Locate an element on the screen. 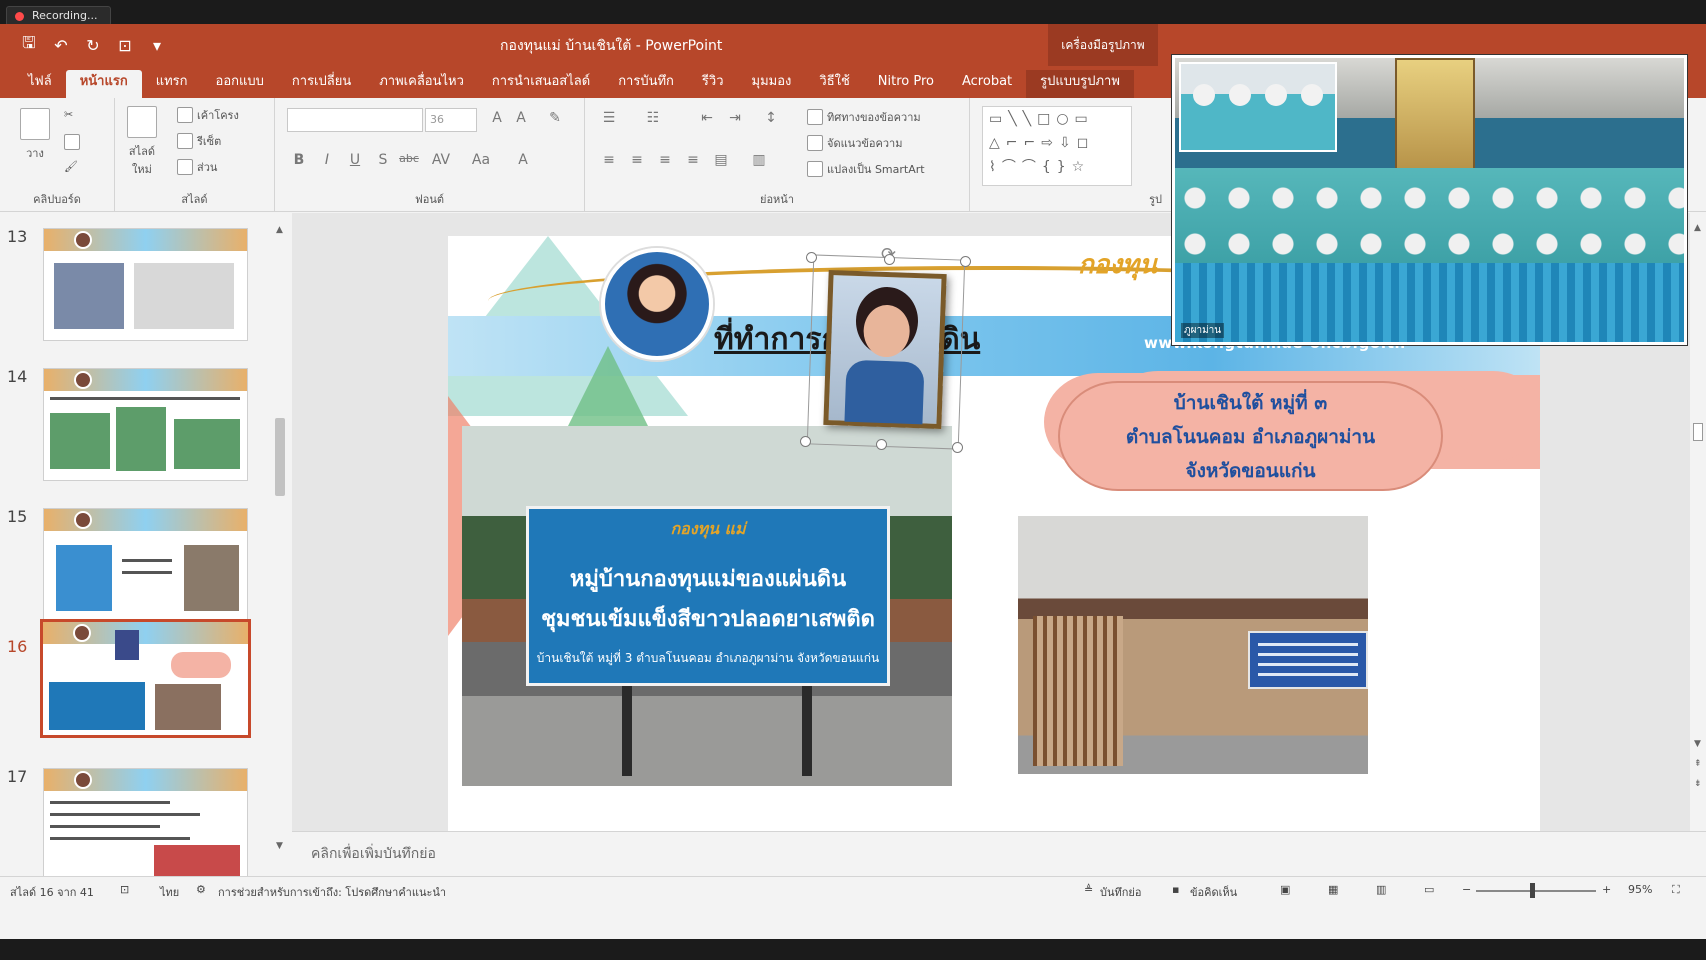 Image resolution: width=1706 pixels, height=960 pixels. increase-indent-icon: ⇥ is located at coordinates (735, 118).